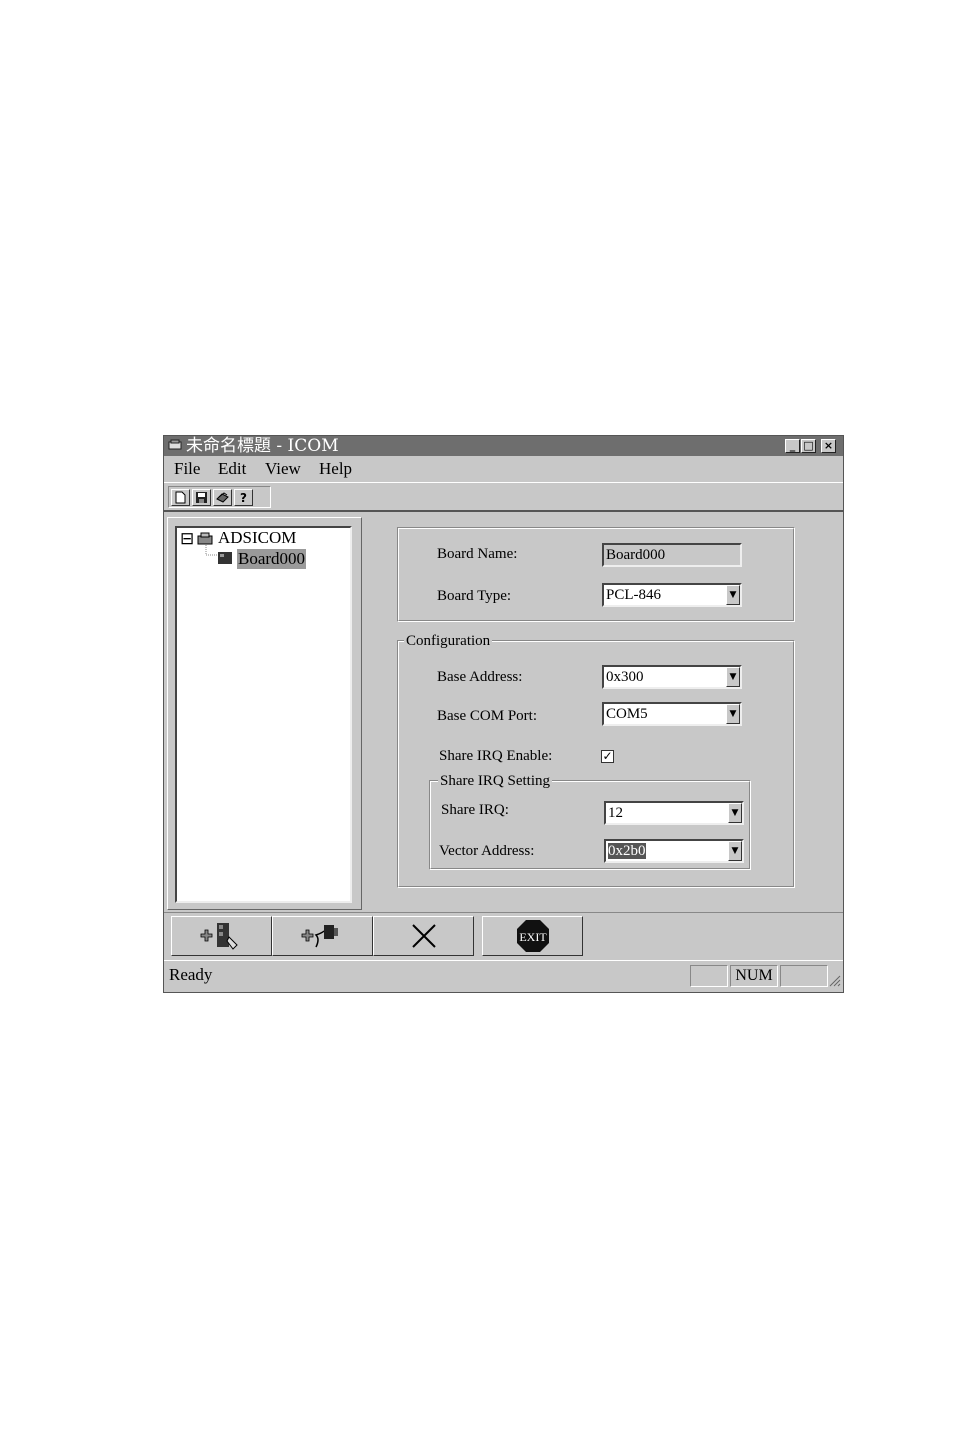 Image resolution: width=954 pixels, height=1434 pixels. What do you see at coordinates (596, 574) in the screenshot?
I see `board-group` at bounding box center [596, 574].